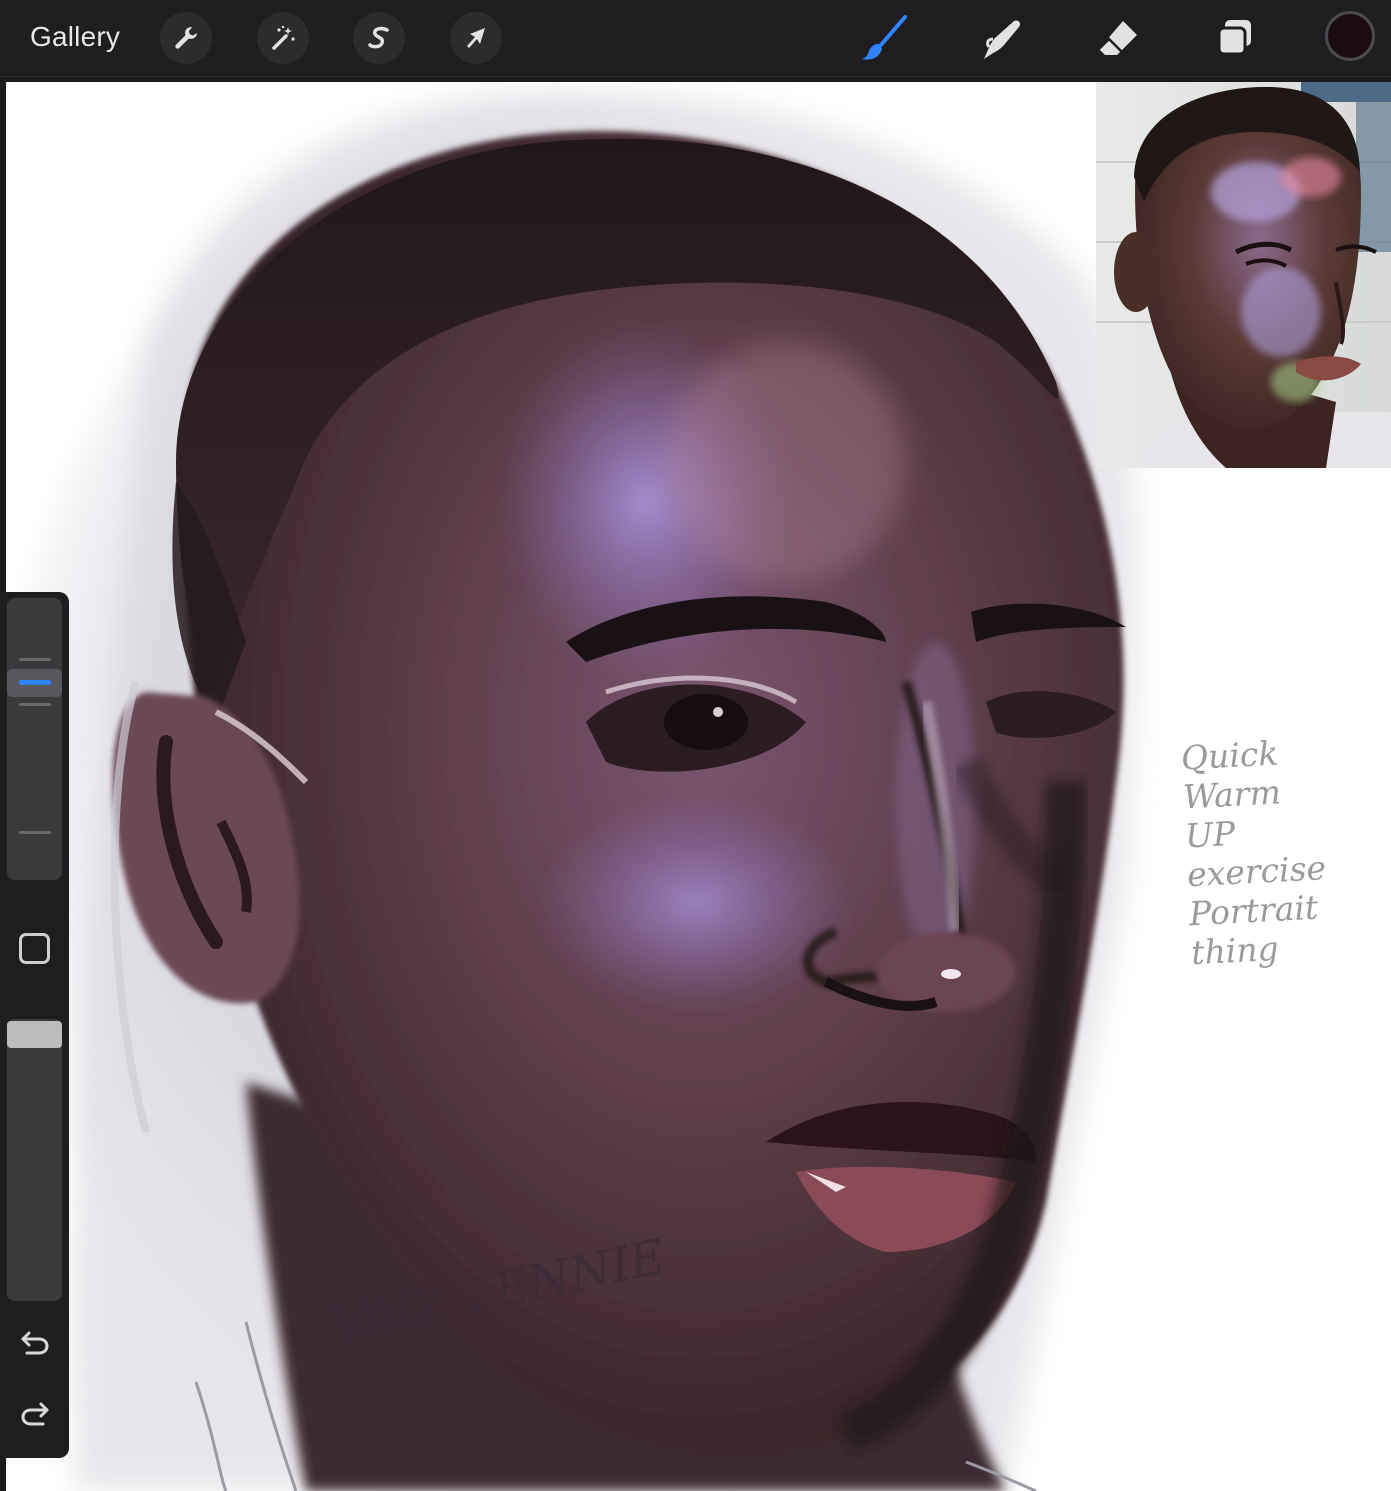  I want to click on actions-button, so click(186, 38).